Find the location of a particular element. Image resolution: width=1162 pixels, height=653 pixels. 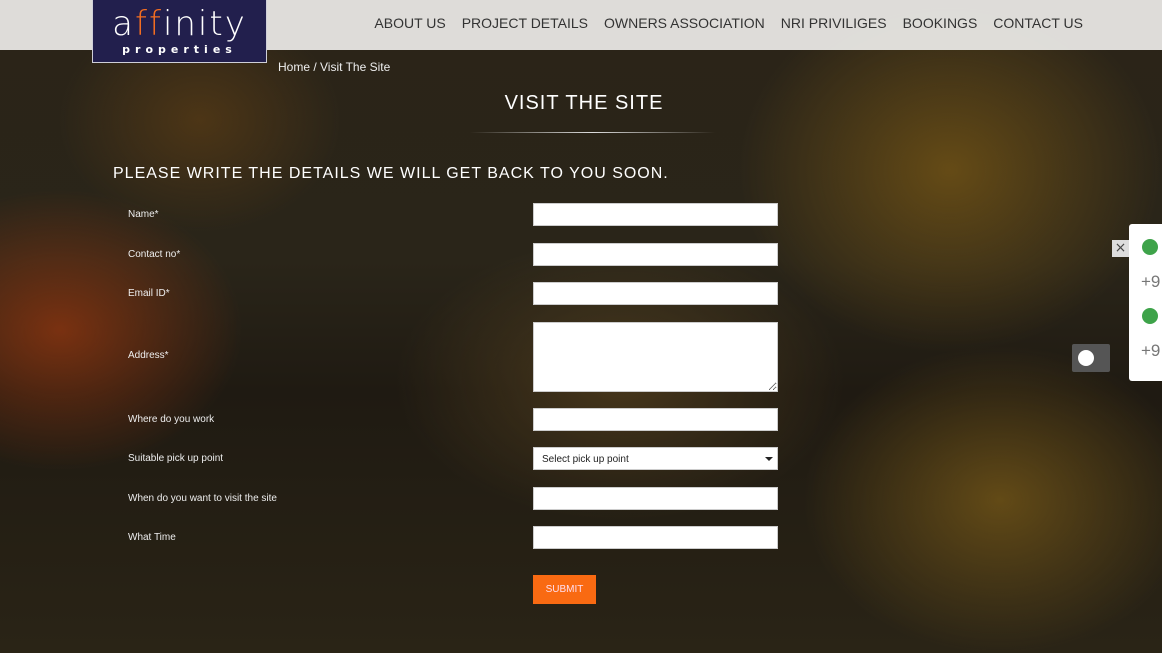

visit-date-input is located at coordinates (655, 498).